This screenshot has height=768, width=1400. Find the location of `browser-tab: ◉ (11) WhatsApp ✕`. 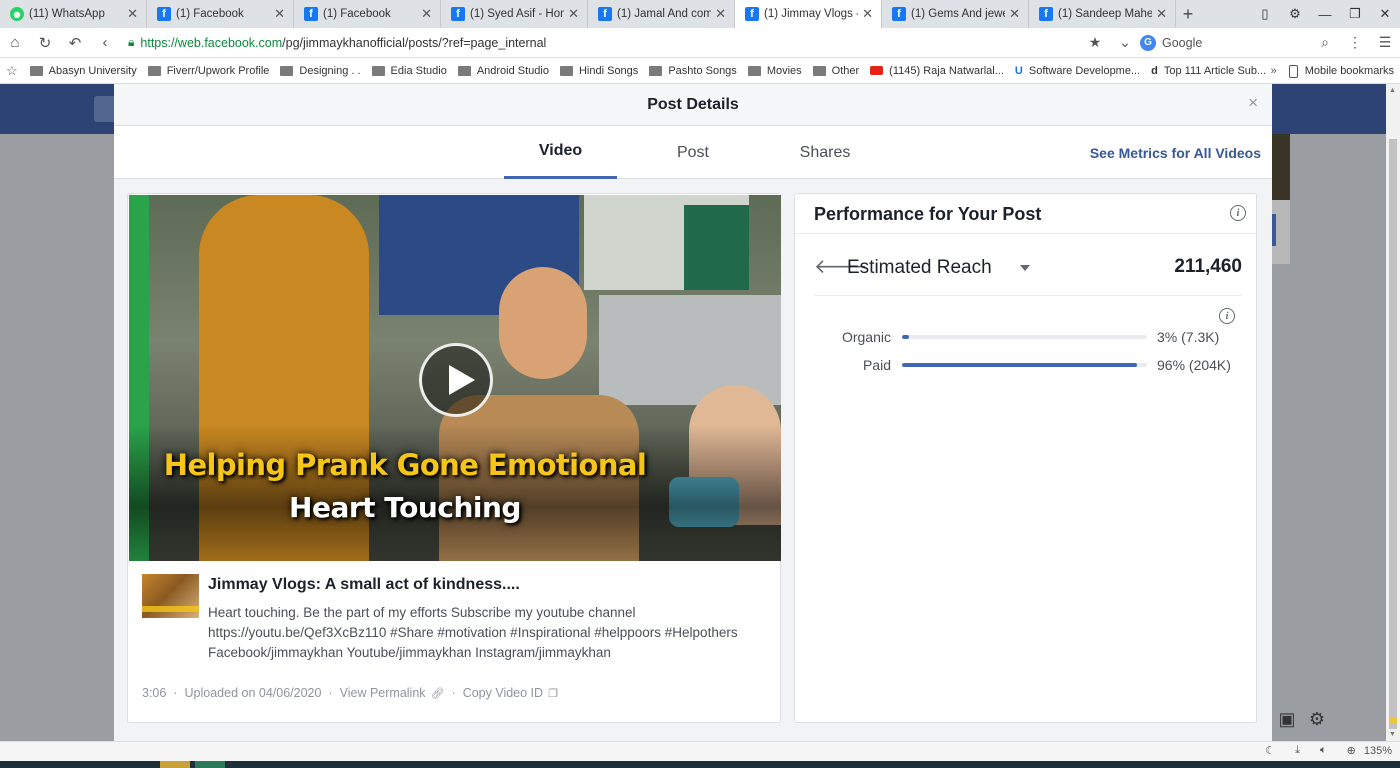

browser-tab: ◉ (11) WhatsApp ✕ is located at coordinates (73, 14).